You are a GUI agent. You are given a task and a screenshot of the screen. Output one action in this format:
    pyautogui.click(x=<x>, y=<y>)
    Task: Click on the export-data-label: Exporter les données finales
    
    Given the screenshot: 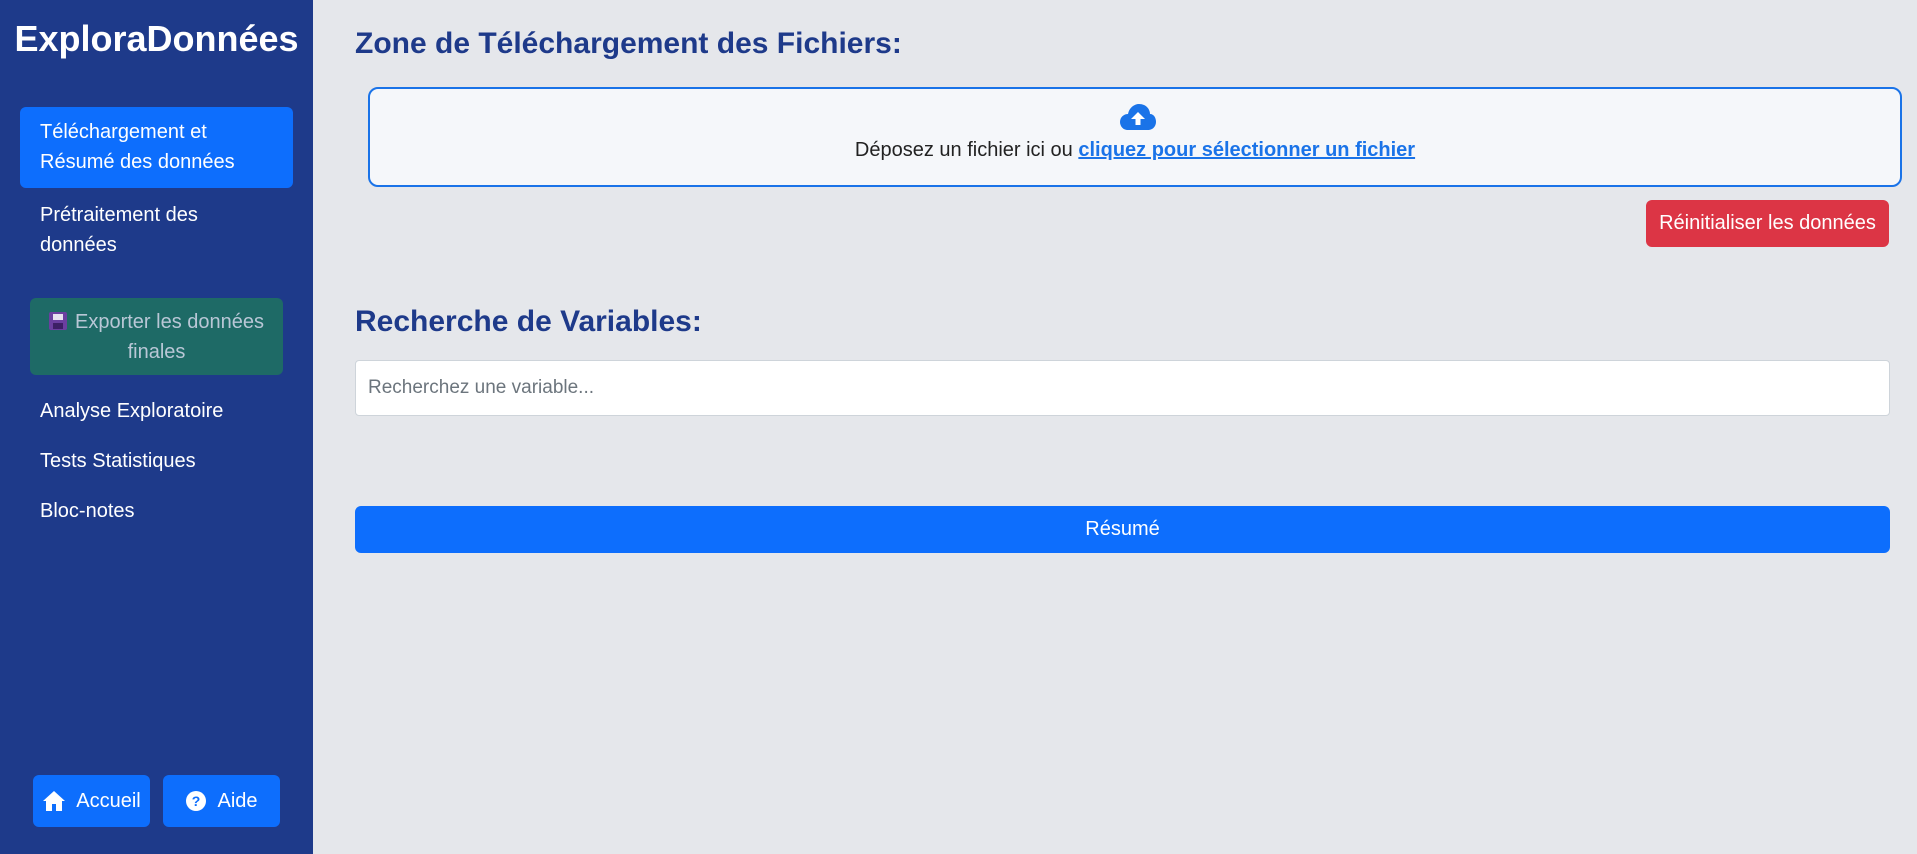 What is the action you would take?
    pyautogui.click(x=169, y=337)
    